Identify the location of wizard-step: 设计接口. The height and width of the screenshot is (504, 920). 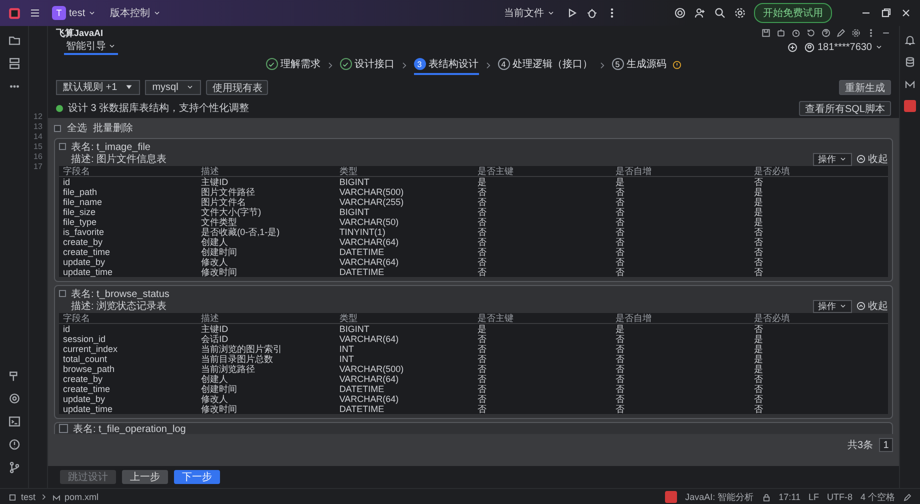
(367, 65).